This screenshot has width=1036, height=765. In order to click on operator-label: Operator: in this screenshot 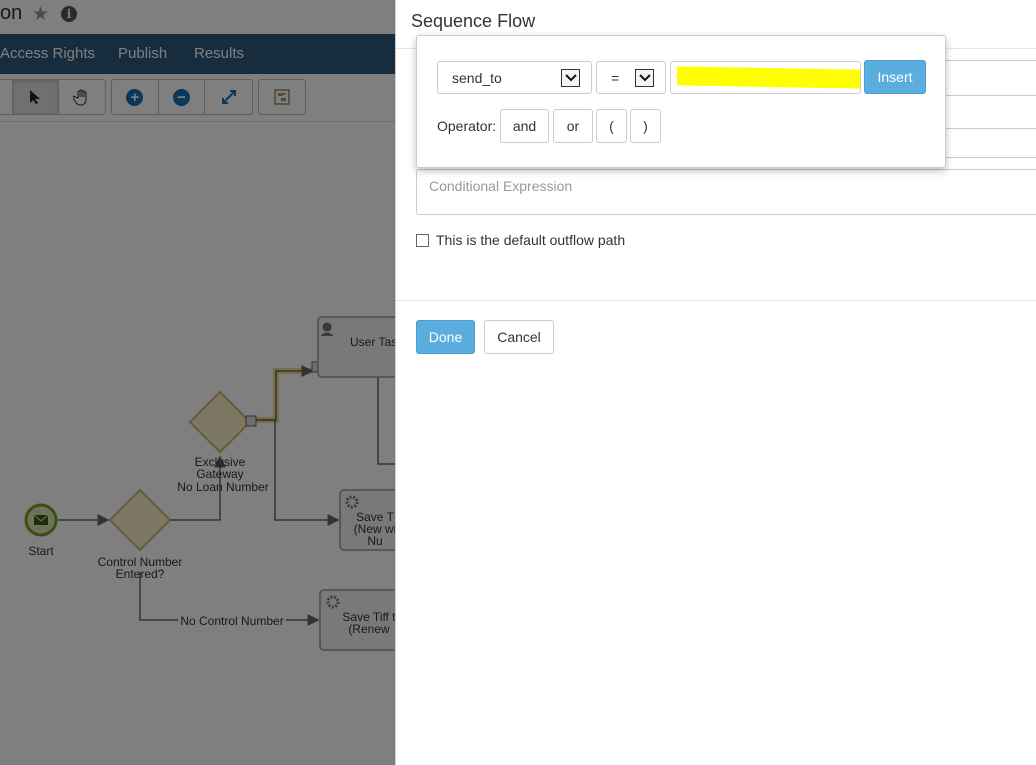, I will do `click(467, 126)`.